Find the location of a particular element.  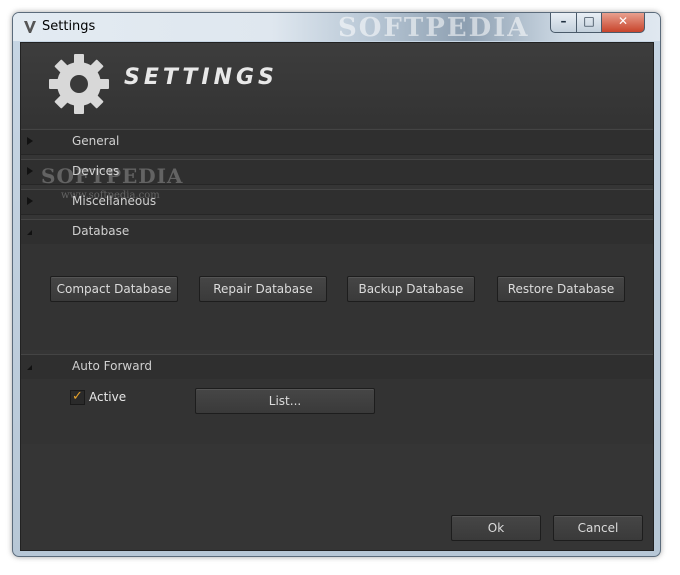

section-auto-forward: Auto Forward is located at coordinates (337, 367).